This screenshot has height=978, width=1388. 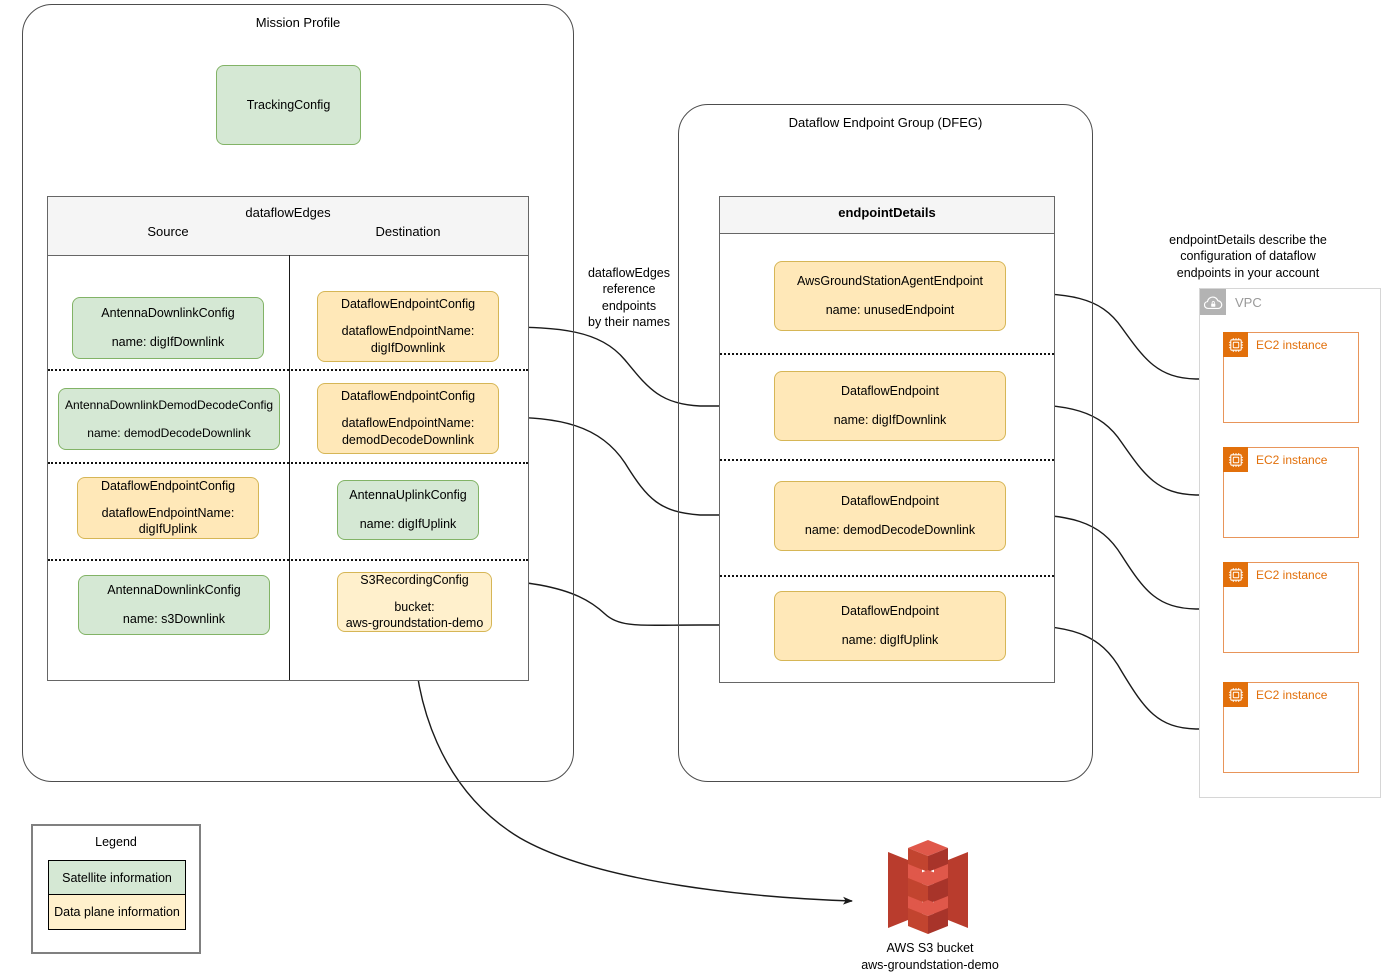 What do you see at coordinates (889, 281) in the screenshot?
I see `node-type-label: AwsGroundStationAgentEndpoint` at bounding box center [889, 281].